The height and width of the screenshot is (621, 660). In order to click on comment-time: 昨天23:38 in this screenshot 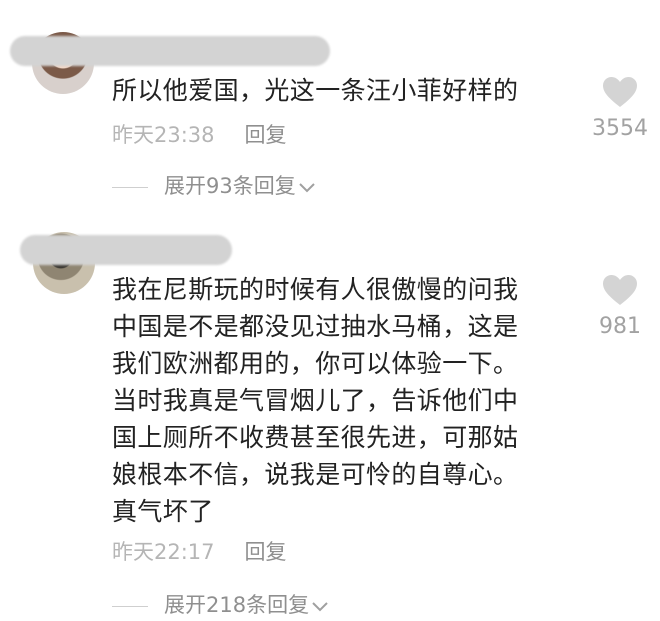, I will do `click(163, 135)`.